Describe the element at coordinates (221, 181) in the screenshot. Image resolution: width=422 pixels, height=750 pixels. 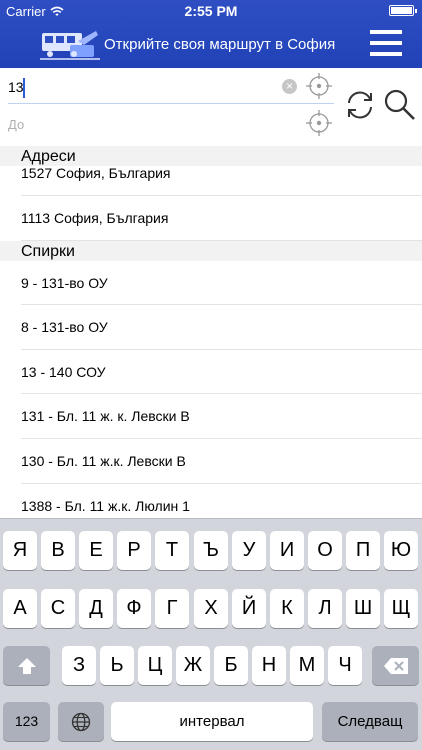
I see `list-item: 1527 София, България` at that location.